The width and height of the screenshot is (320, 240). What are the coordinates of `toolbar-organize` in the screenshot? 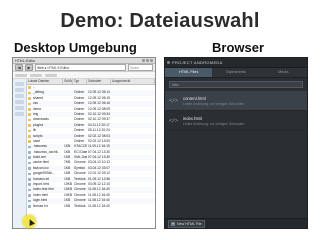 It's located at (21, 75).